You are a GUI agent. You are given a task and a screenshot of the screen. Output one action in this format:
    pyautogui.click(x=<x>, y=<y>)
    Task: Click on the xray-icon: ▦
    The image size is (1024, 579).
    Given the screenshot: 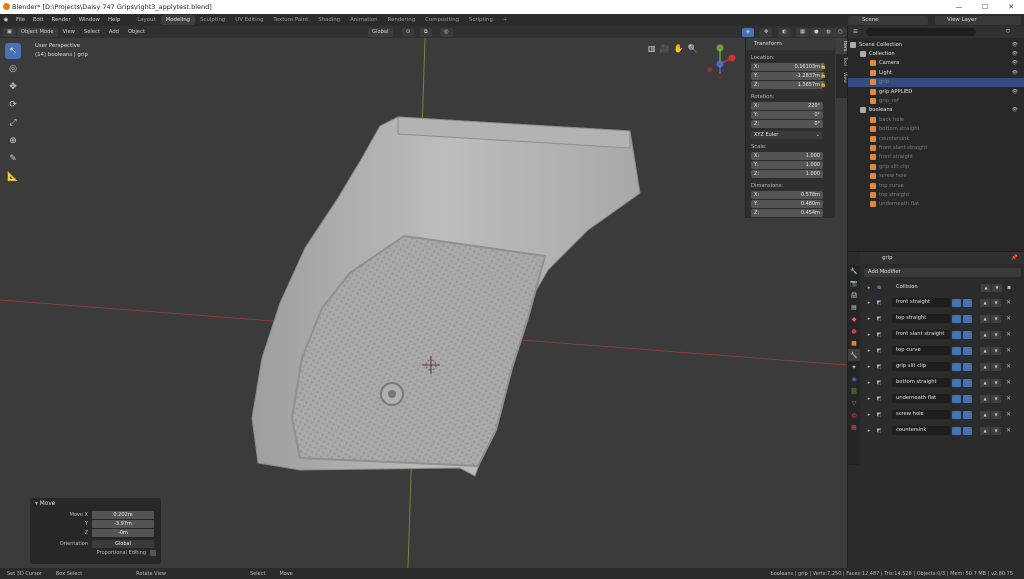 What is the action you would take?
    pyautogui.click(x=802, y=32)
    